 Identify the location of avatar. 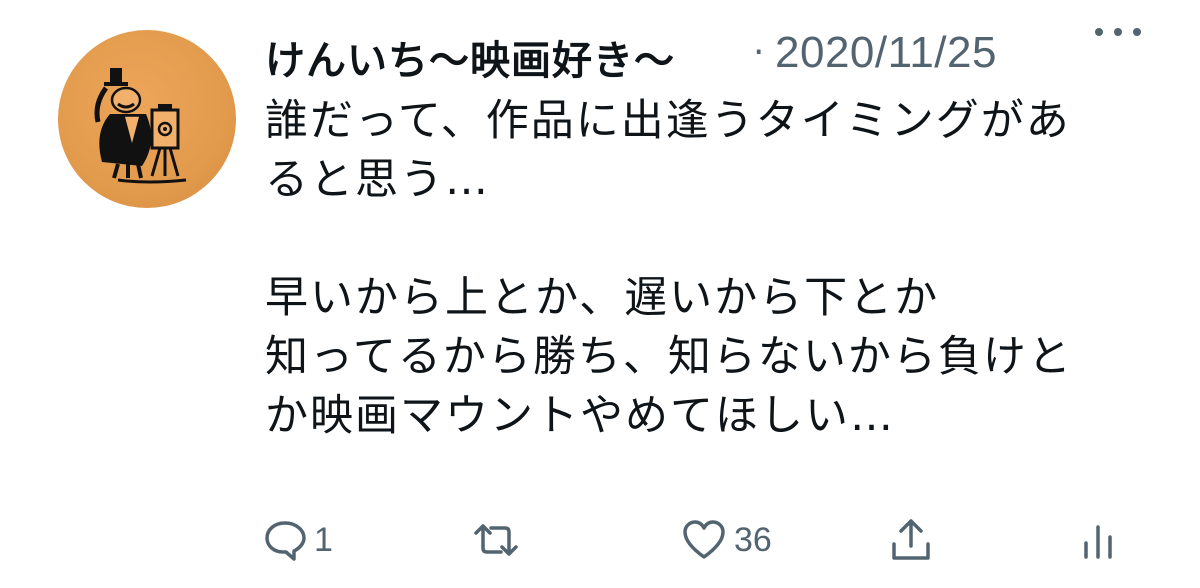
(147, 119).